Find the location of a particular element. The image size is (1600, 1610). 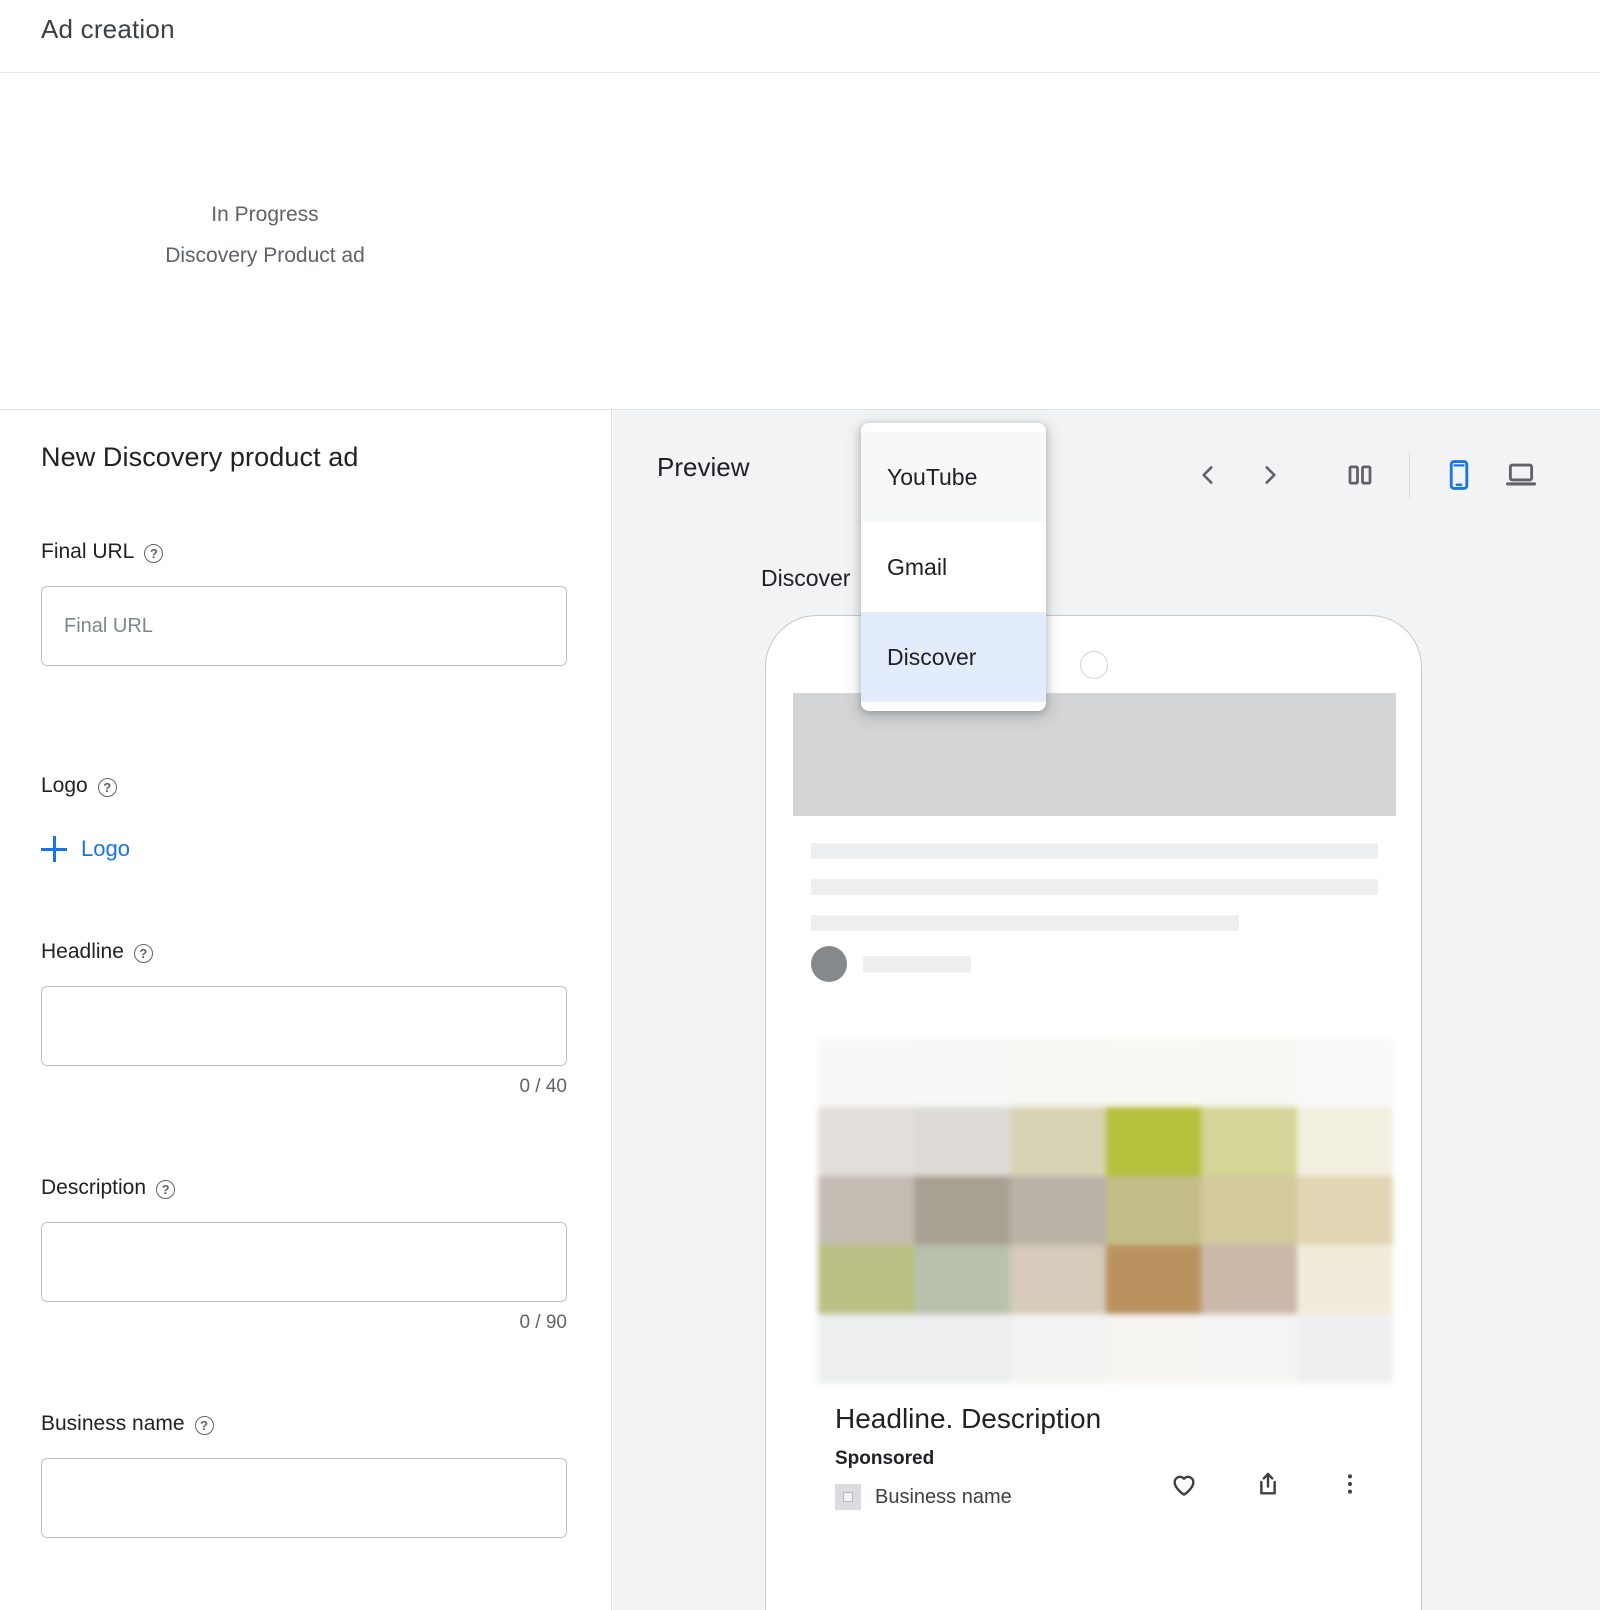

screen-top-banner is located at coordinates (1094, 754).